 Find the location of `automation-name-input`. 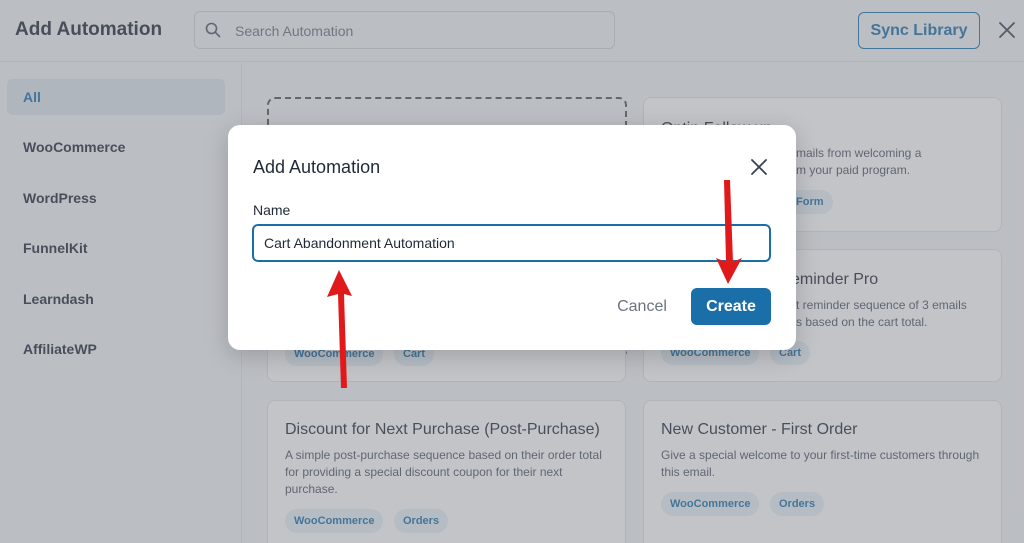

automation-name-input is located at coordinates (511, 243).